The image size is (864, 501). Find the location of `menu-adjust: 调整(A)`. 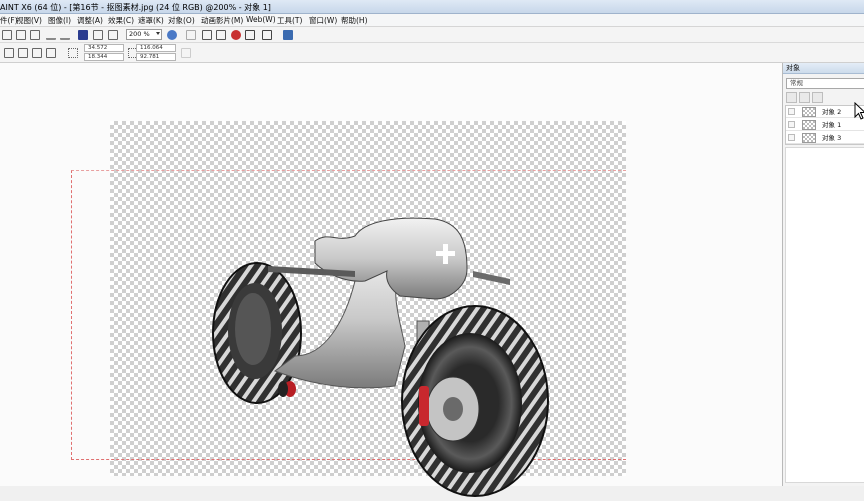

menu-adjust: 调整(A) is located at coordinates (90, 20).